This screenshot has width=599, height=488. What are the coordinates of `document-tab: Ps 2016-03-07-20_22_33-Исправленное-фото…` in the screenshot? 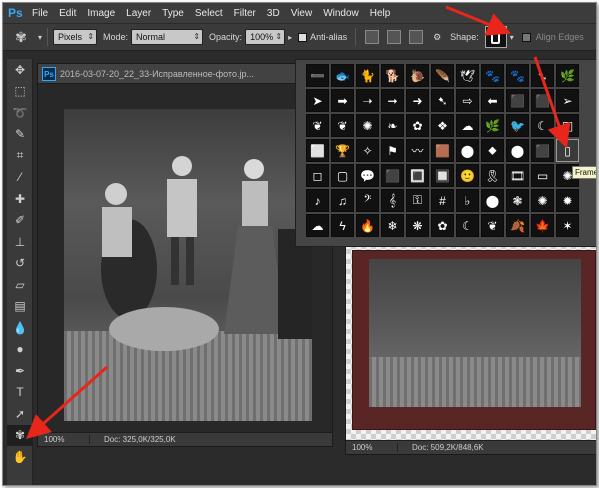 It's located at (185, 74).